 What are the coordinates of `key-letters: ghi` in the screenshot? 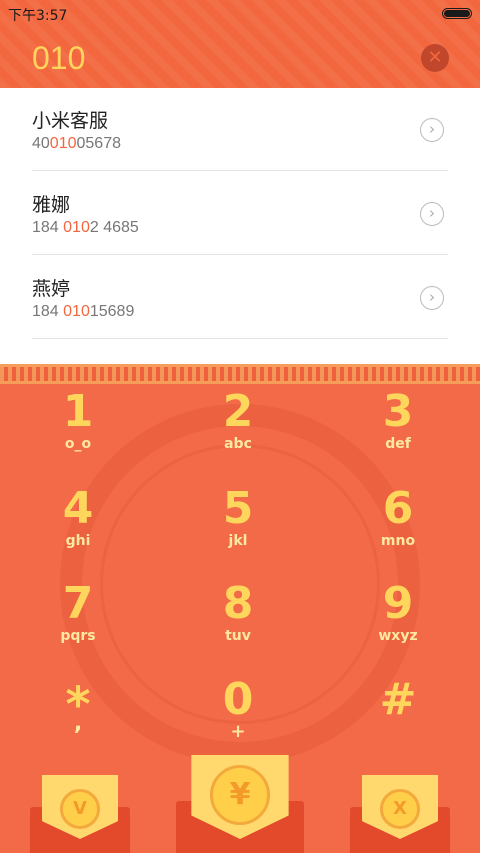 It's located at (78, 541).